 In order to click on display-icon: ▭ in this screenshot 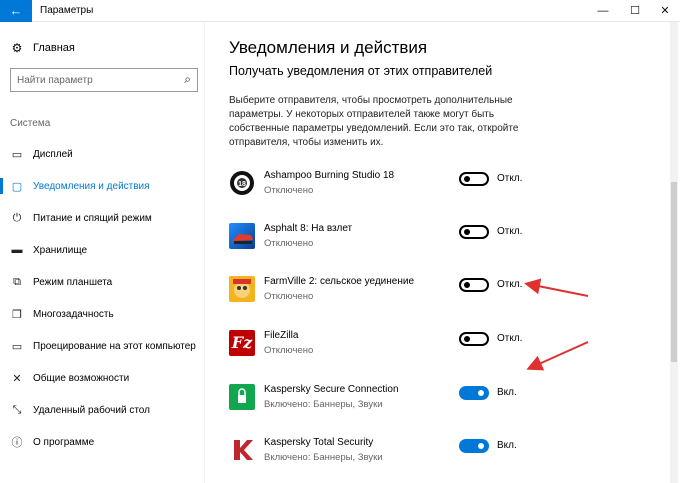, I will do `click(17, 154)`.